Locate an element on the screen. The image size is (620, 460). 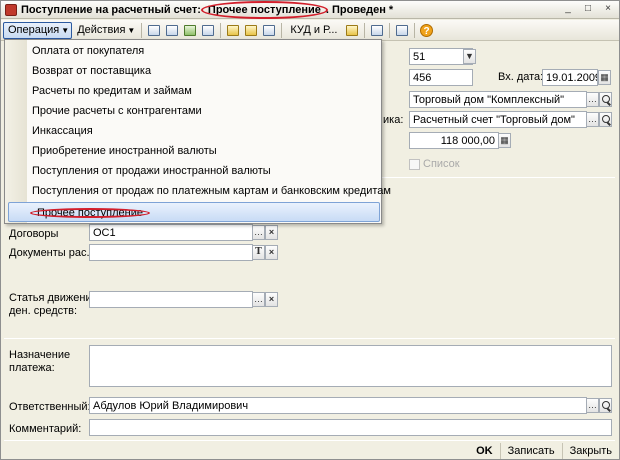
bottom-button-bar: OK Записать Закрыть is located at coordinates (310, 451).